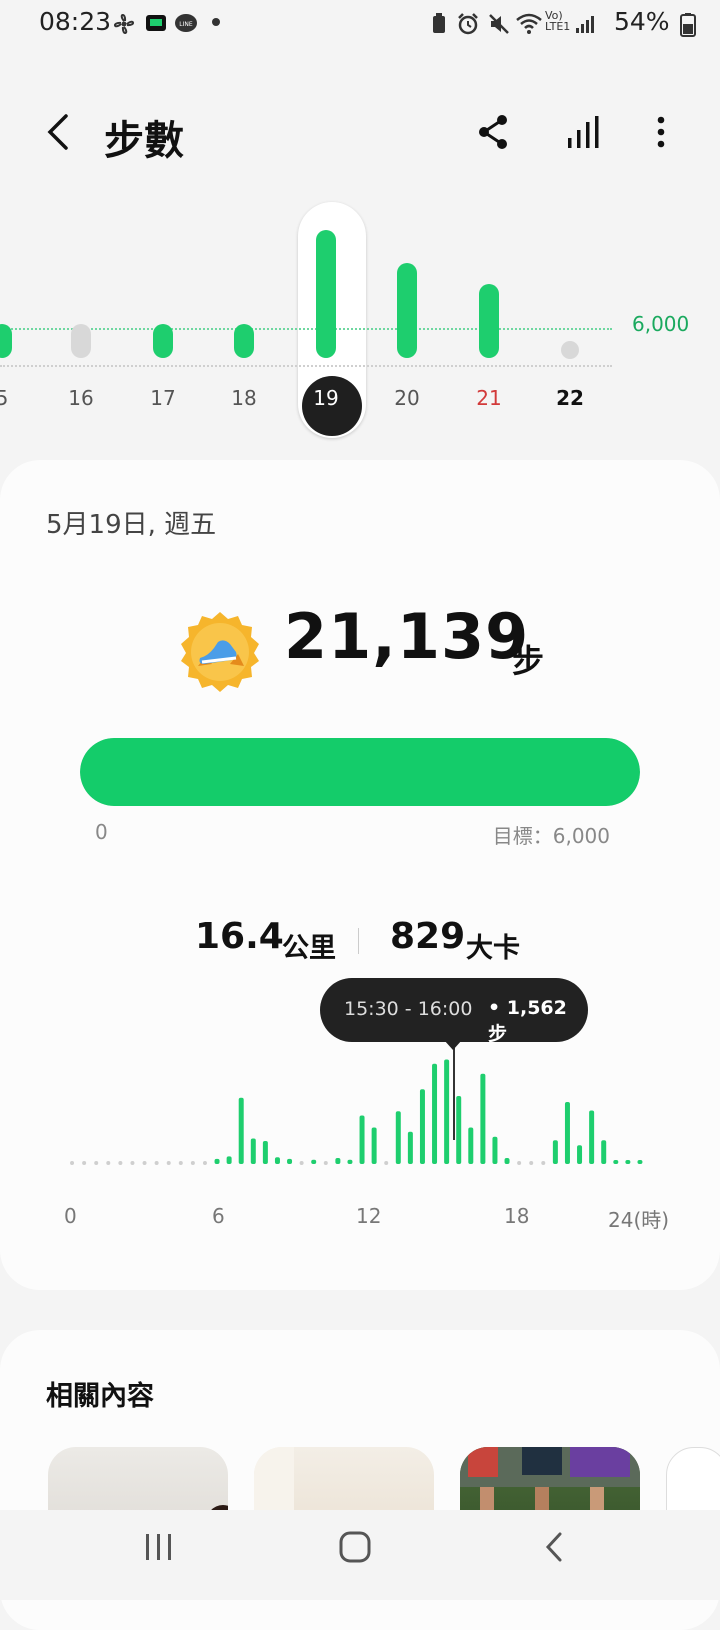  What do you see at coordinates (101, 832) in the screenshot?
I see `progress-min-label: 0` at bounding box center [101, 832].